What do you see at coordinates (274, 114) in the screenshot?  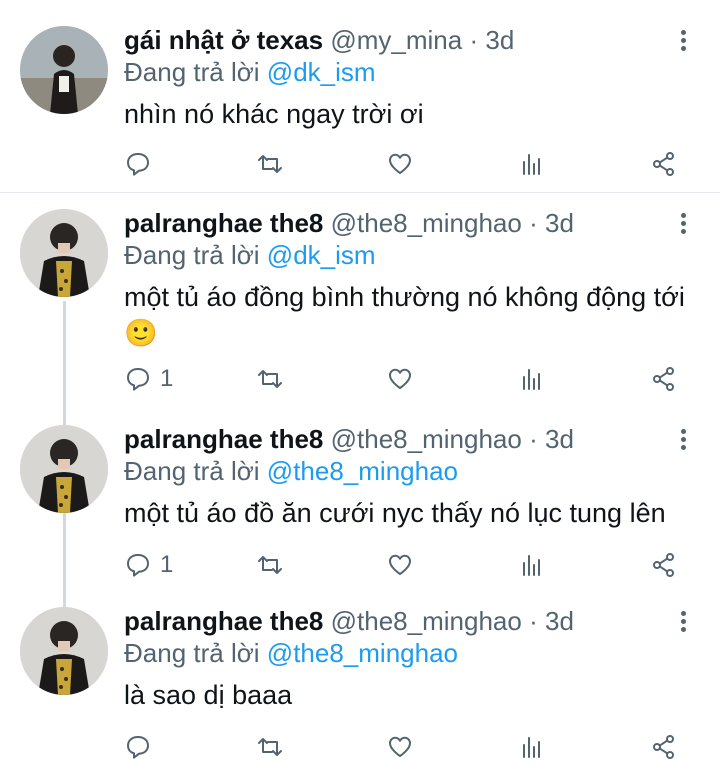 I see `tweet-text: nhìn nó khác ngay trời ơi` at bounding box center [274, 114].